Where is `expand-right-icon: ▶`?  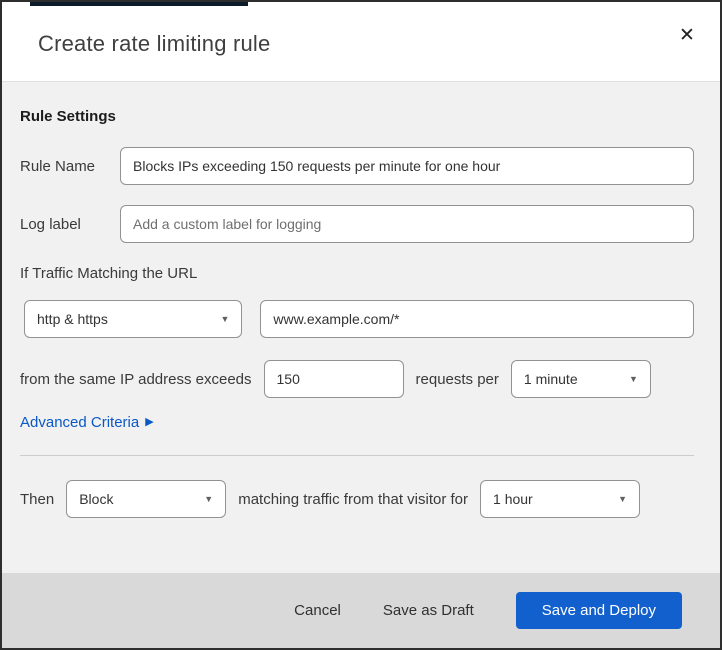
expand-right-icon: ▶ is located at coordinates (149, 422).